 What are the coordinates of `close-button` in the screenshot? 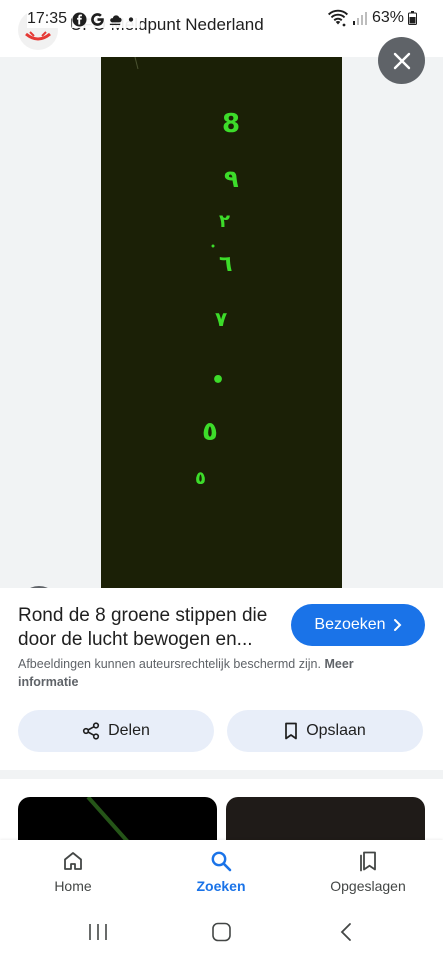 It's located at (401, 60).